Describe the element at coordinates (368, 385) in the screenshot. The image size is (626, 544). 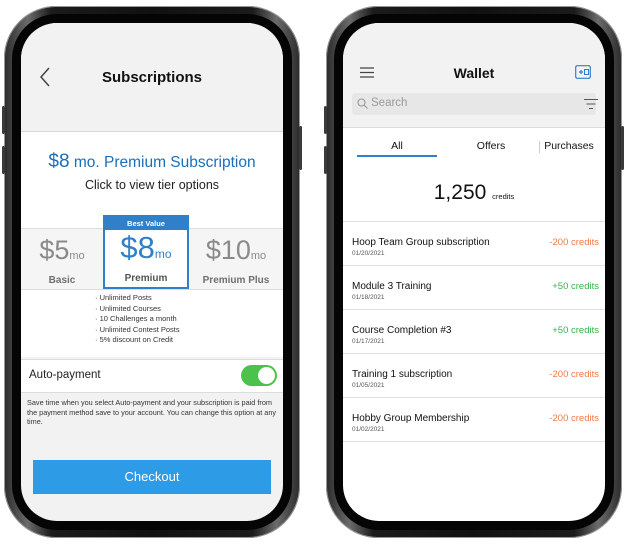
I see `transaction-date: 01/05/2021` at that location.